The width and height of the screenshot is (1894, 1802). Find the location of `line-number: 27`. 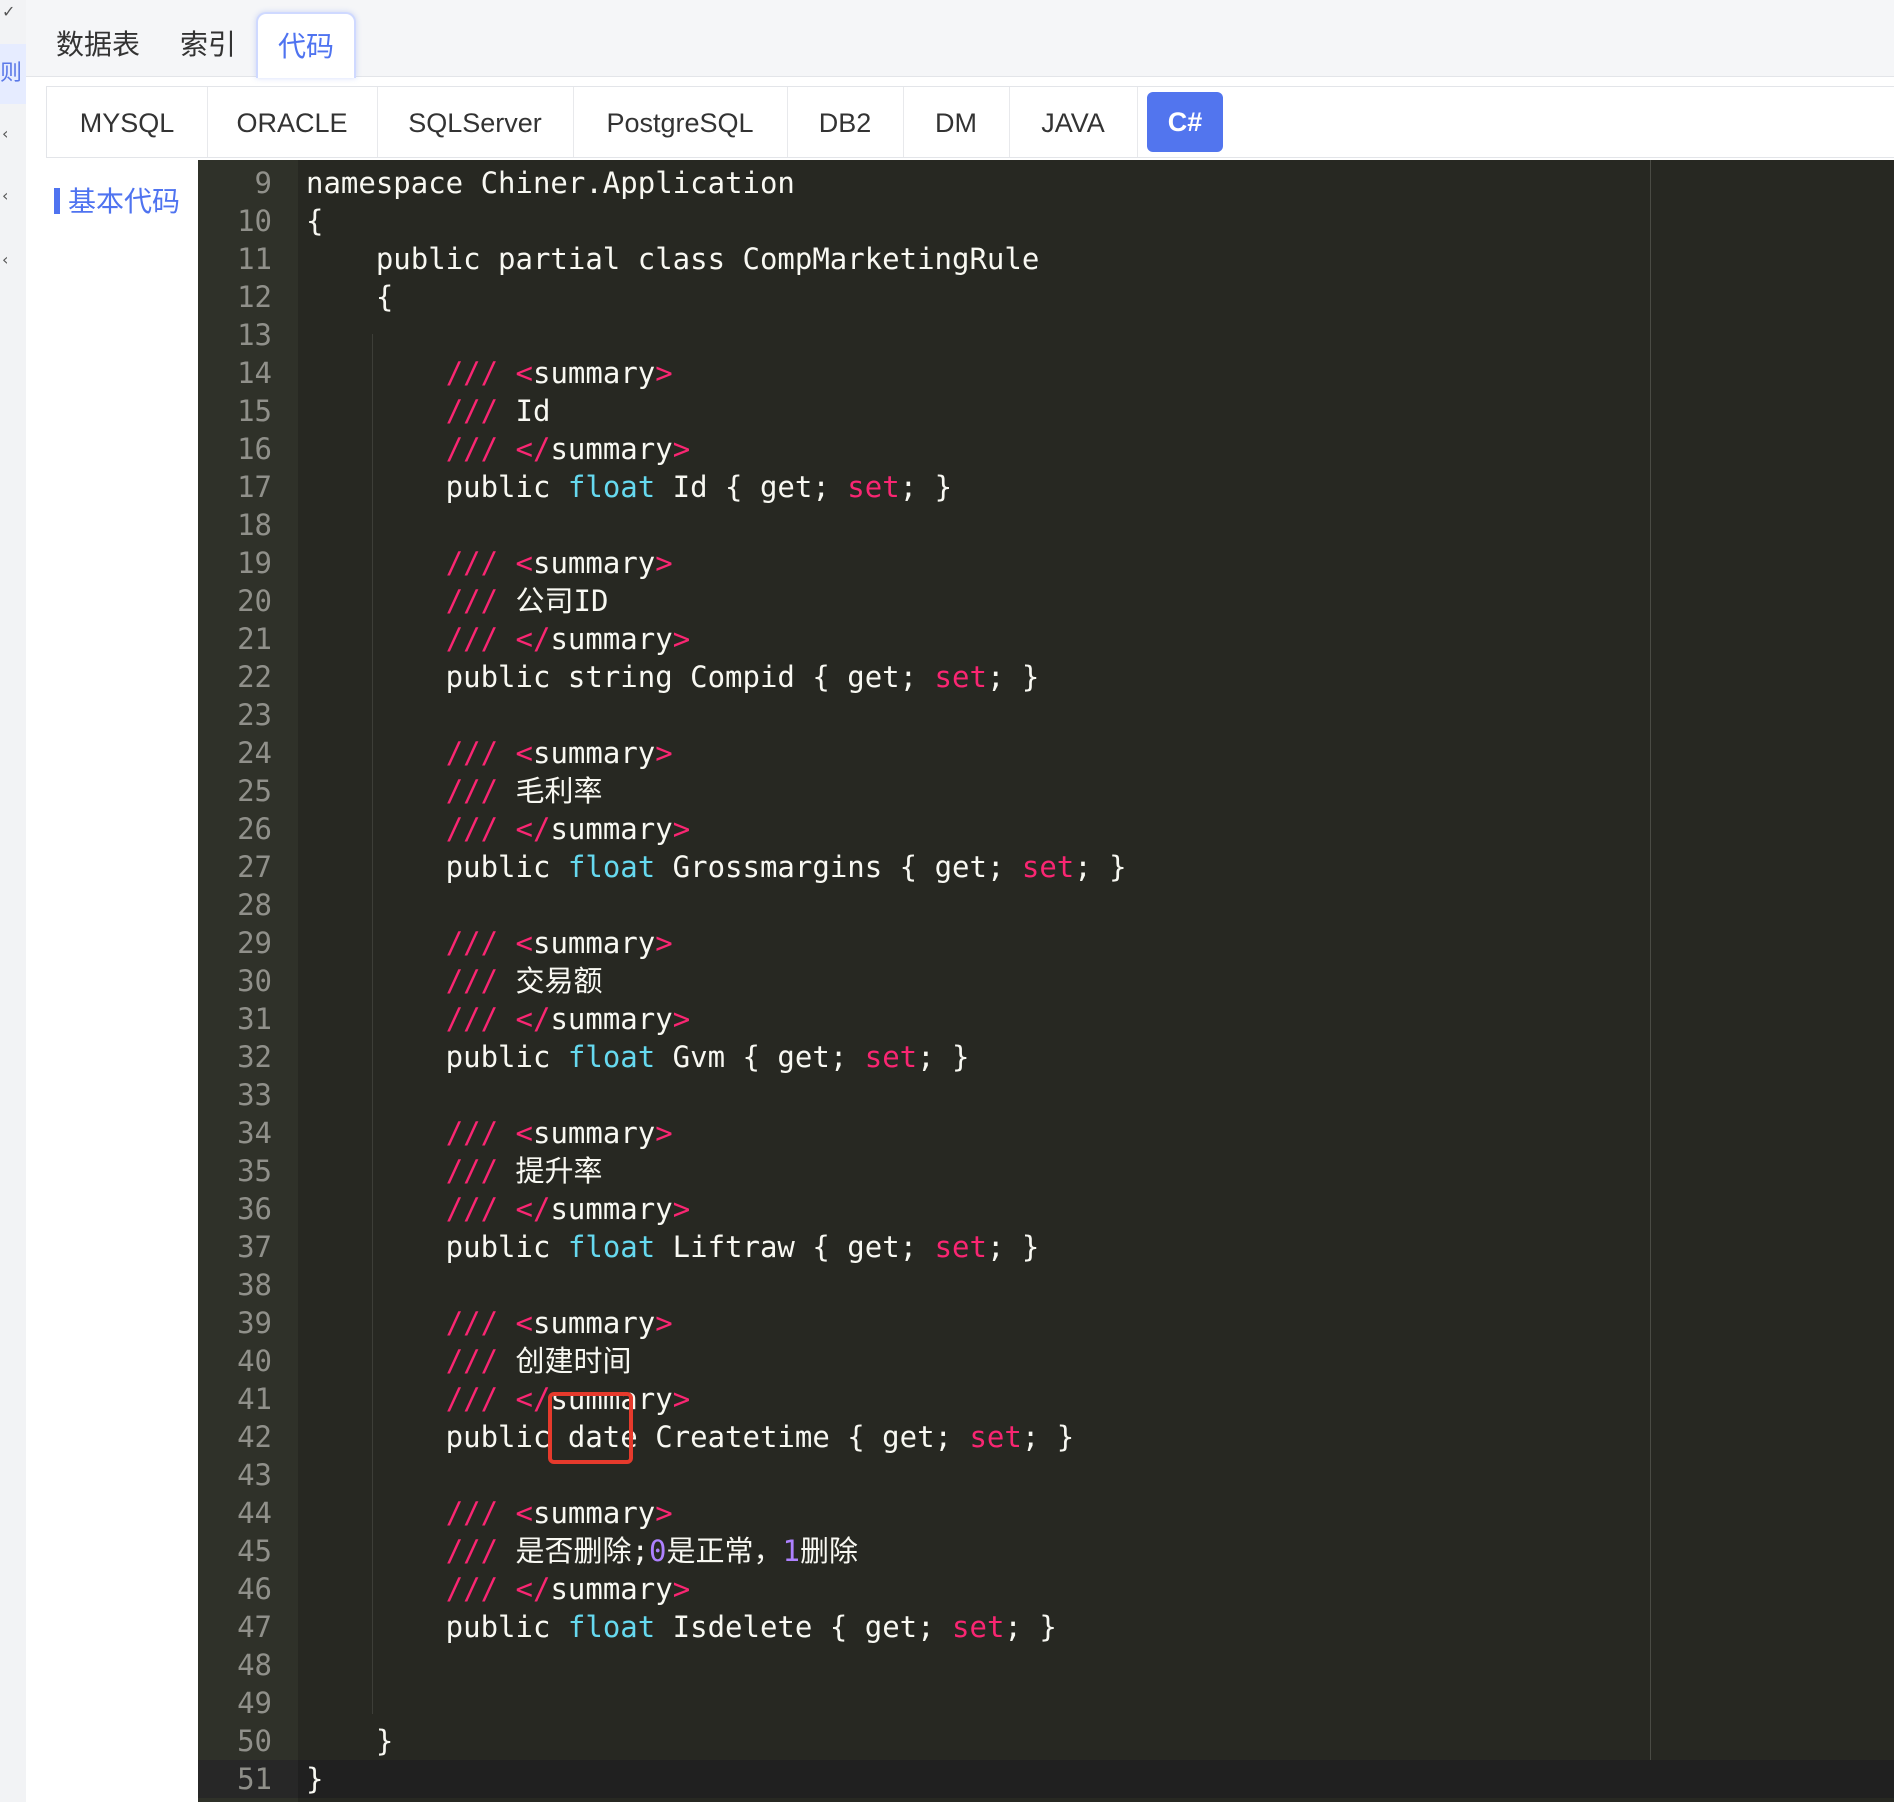

line-number: 27 is located at coordinates (254, 867).